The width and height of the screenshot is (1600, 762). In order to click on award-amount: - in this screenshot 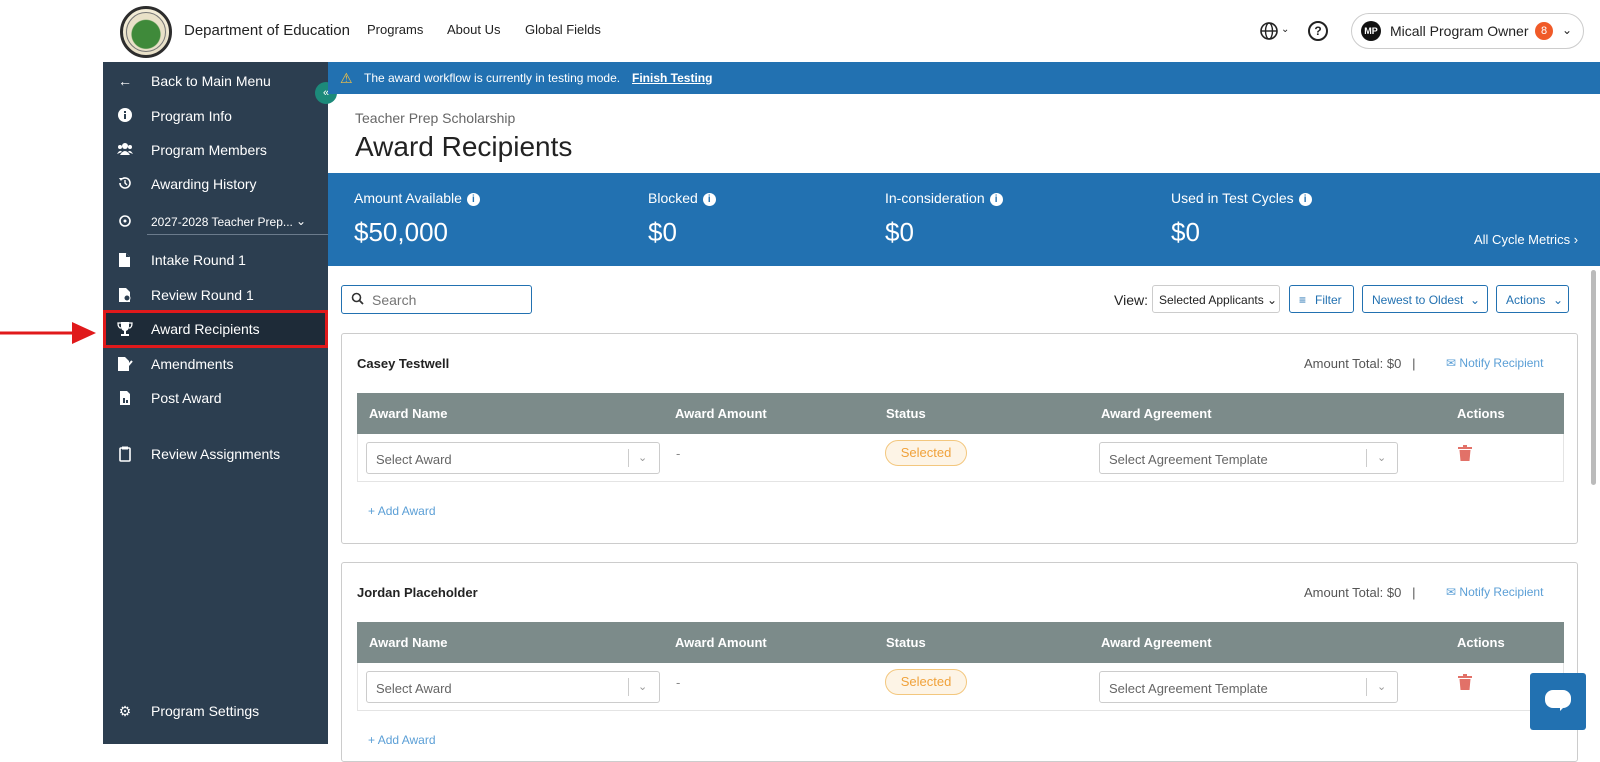, I will do `click(678, 682)`.